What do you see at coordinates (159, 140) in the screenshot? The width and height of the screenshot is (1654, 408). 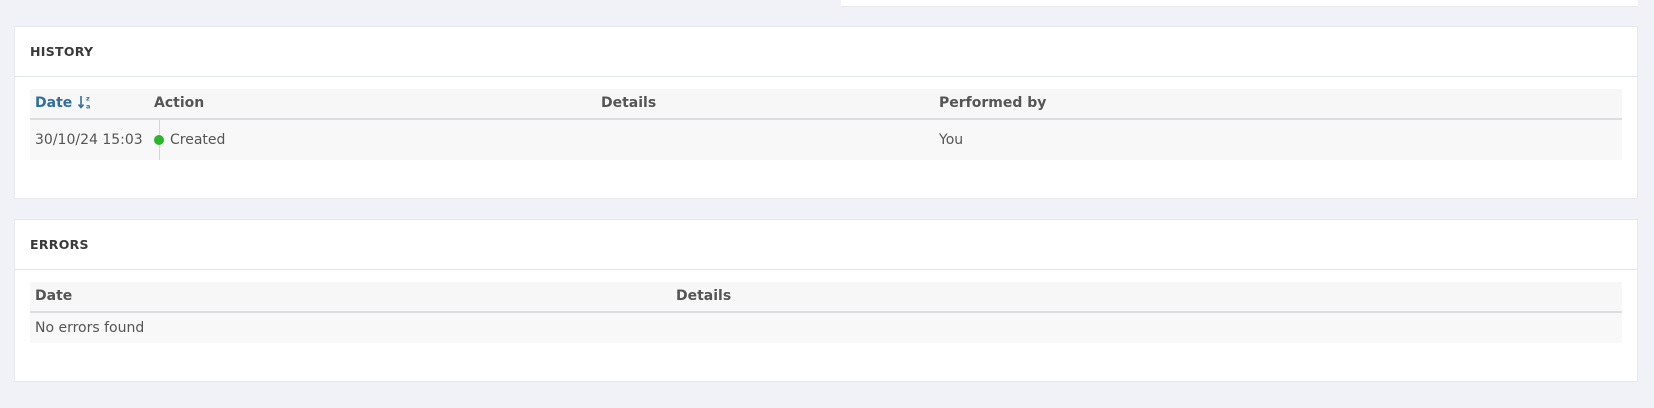 I see `status-dot-icon` at bounding box center [159, 140].